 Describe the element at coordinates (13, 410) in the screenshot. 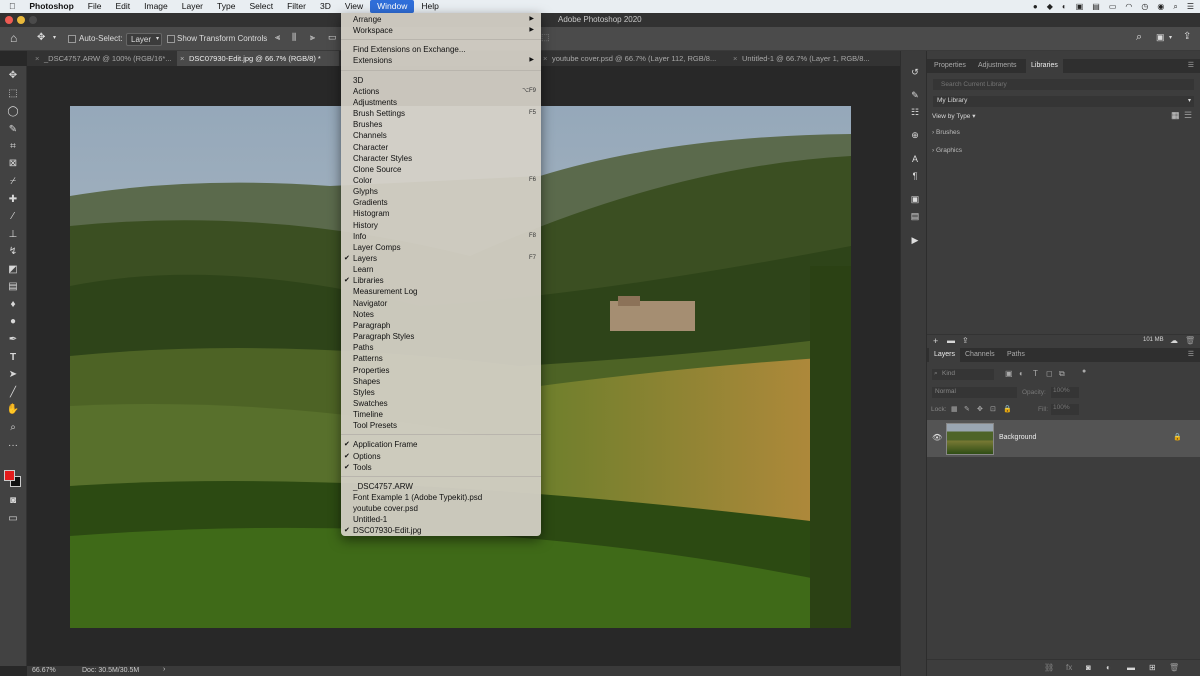

I see `hand-tool-icon: ✋` at that location.